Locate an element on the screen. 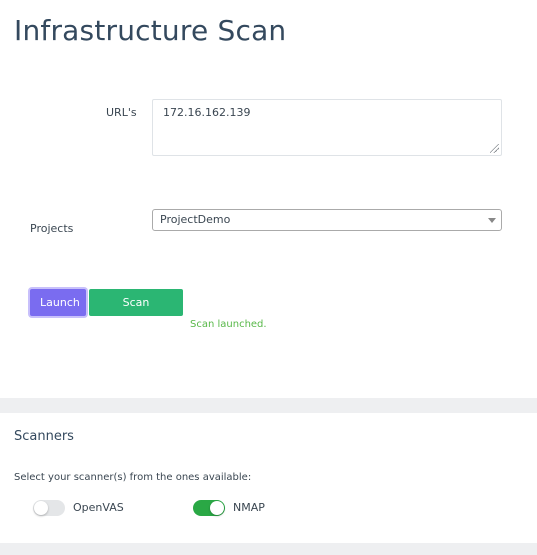 The height and width of the screenshot is (555, 537). chevron-down-icon is located at coordinates (492, 220).